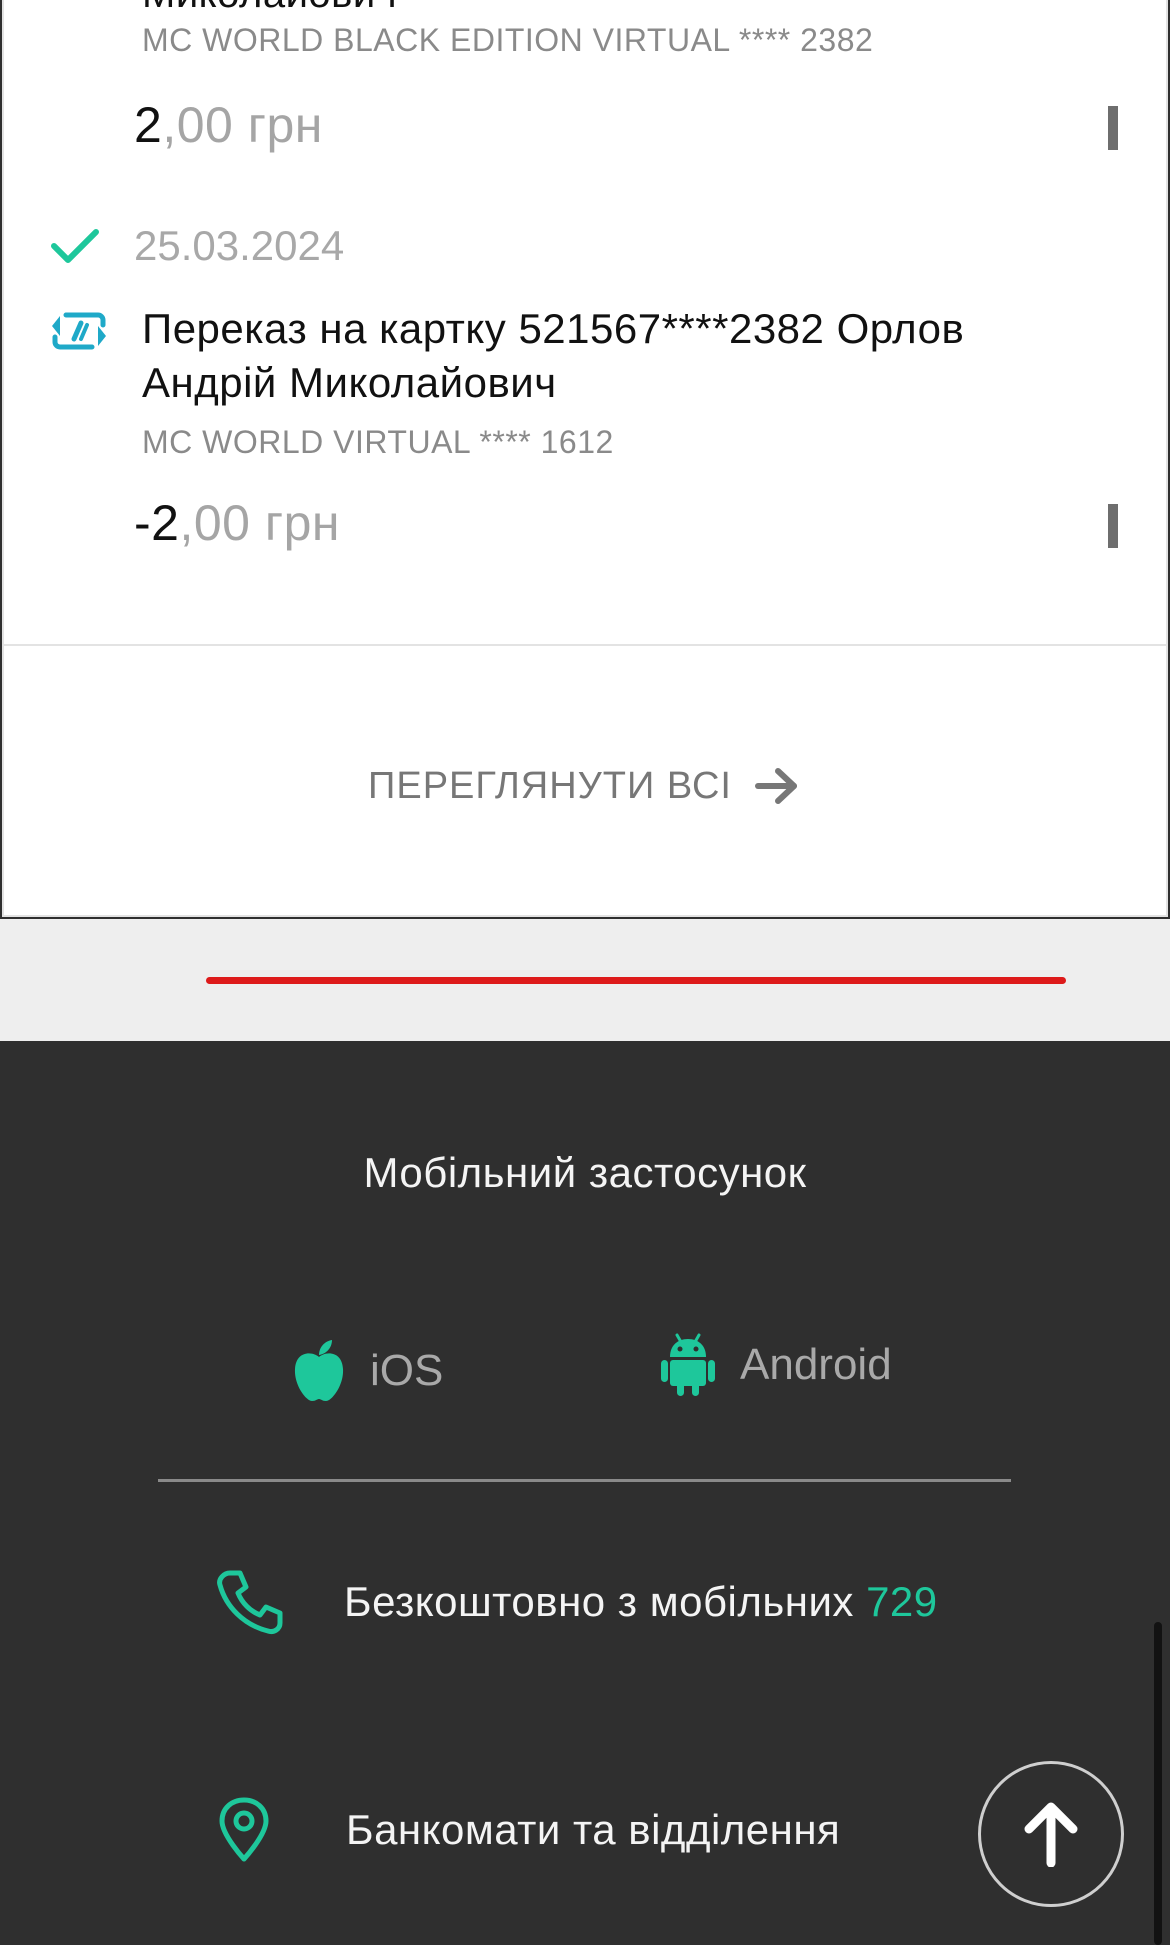  I want to click on scroll-to-top-button, so click(1051, 1834).